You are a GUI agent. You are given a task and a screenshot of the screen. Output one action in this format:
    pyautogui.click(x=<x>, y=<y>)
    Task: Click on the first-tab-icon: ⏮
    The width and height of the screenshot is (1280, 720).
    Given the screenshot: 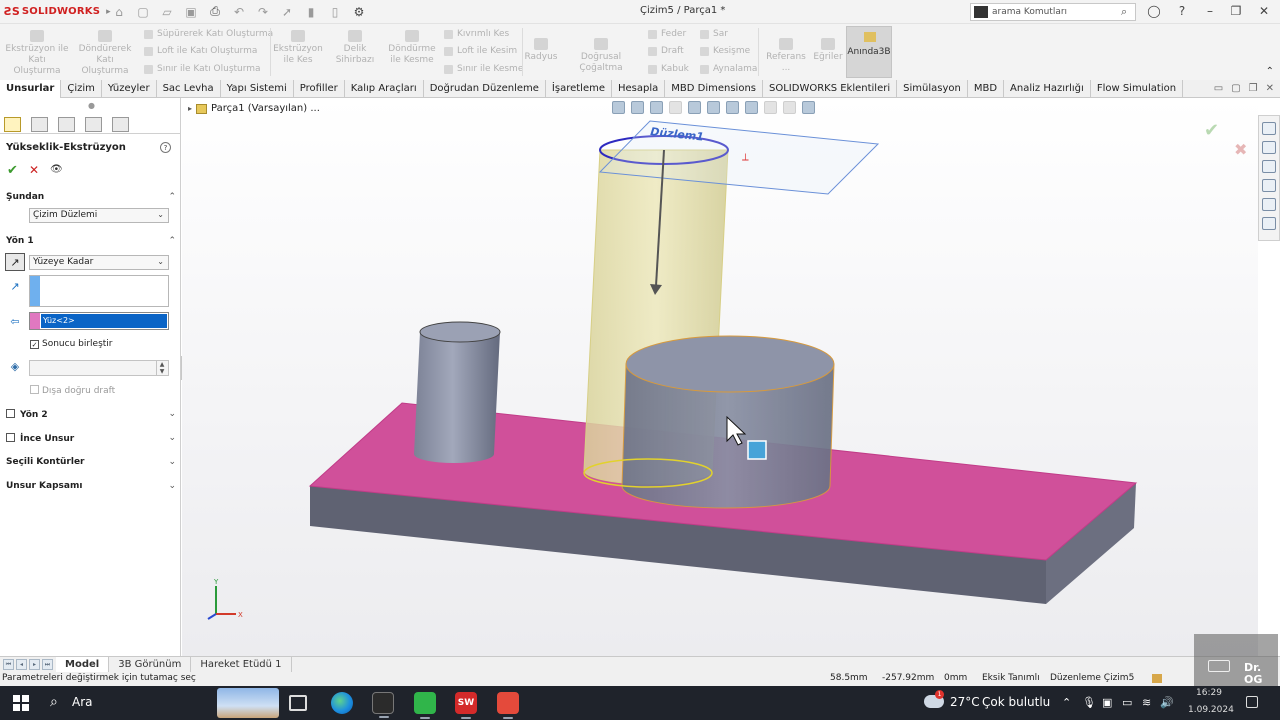 What is the action you would take?
    pyautogui.click(x=8, y=664)
    